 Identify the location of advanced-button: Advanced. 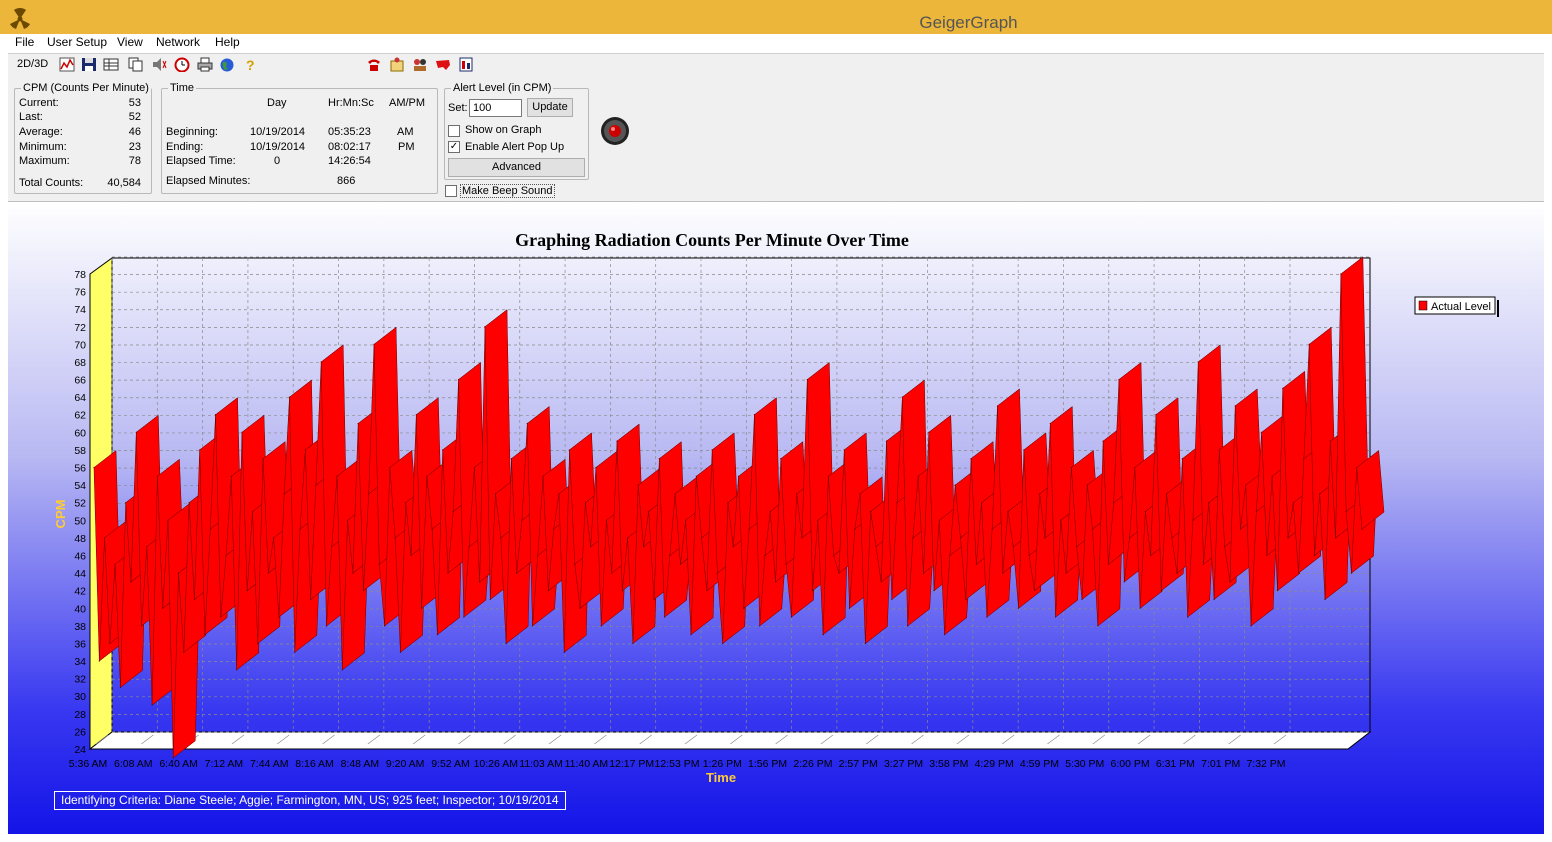
(516, 167).